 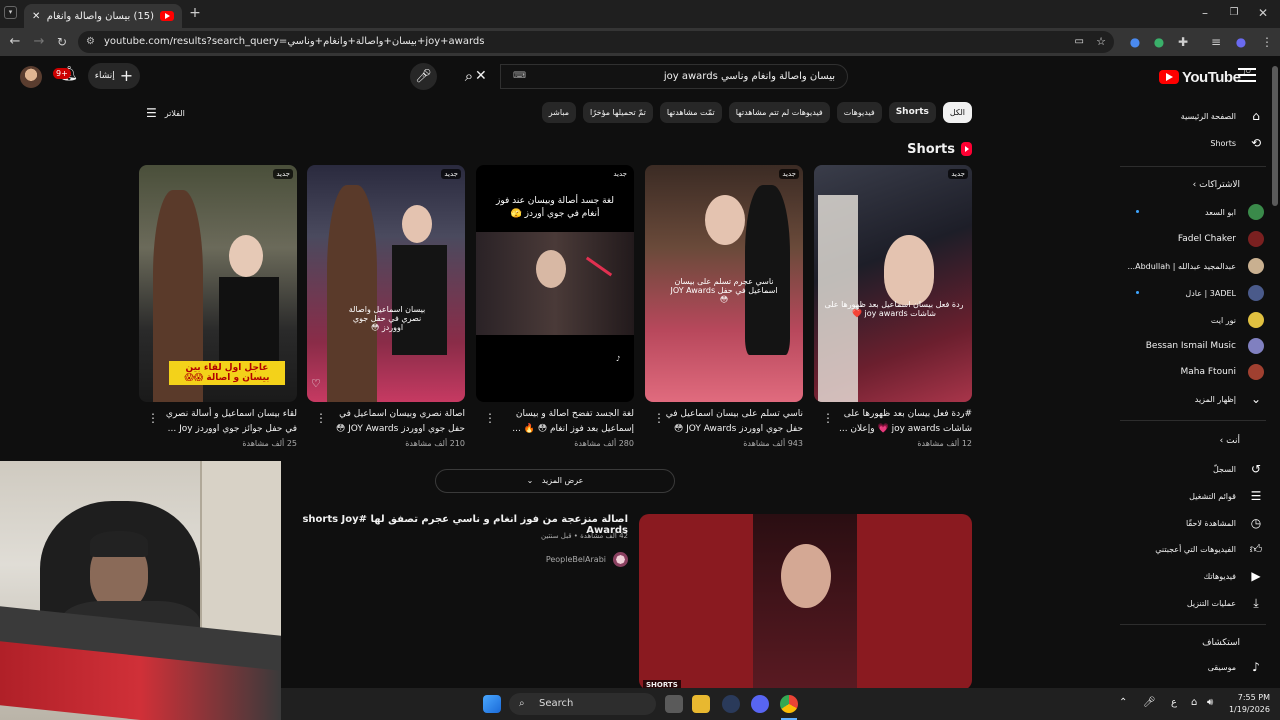 I want to click on sidebar-item-subscription: 3ADEL | عادل, so click(x=1193, y=293).